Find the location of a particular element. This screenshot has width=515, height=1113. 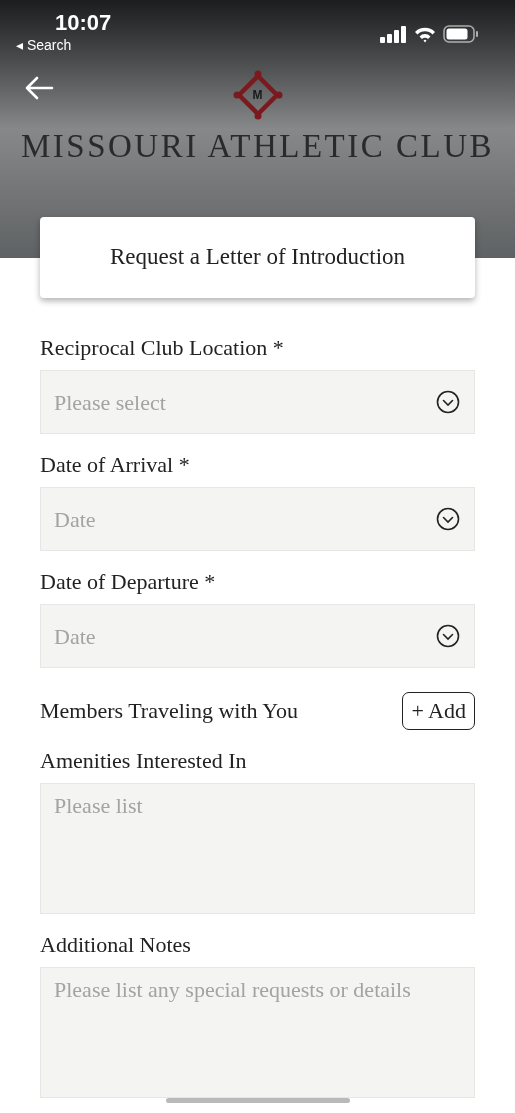

club-name: MISSOURI ATHLETIC CLUB is located at coordinates (257, 146).